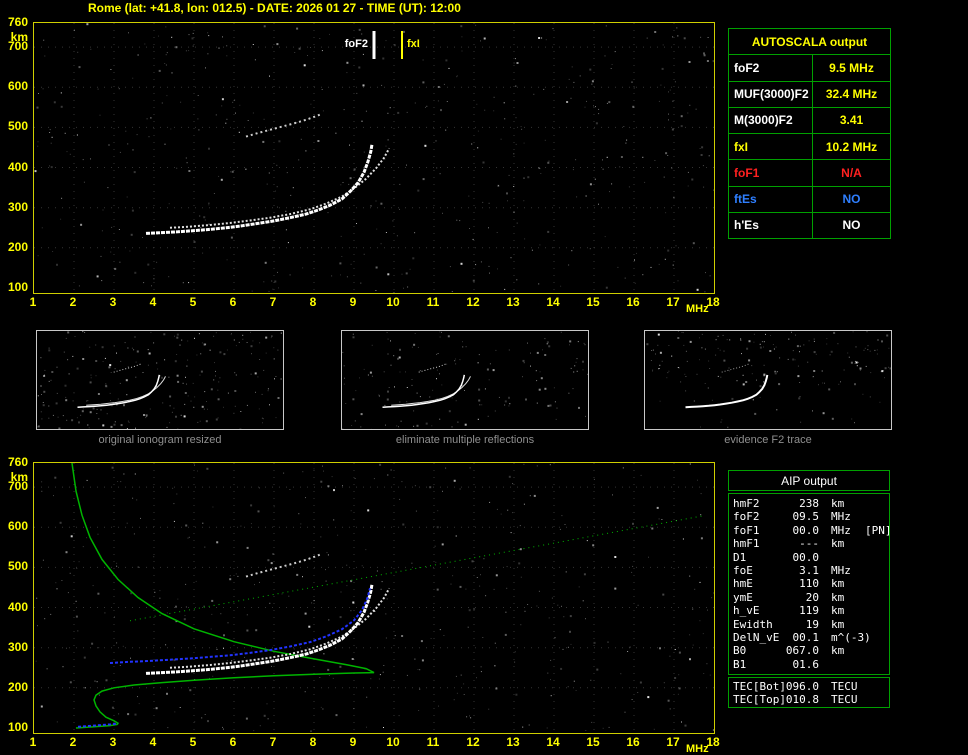 The image size is (968, 755). What do you see at coordinates (771, 199) in the screenshot?
I see `autoscala-param-label: ftEs` at bounding box center [771, 199].